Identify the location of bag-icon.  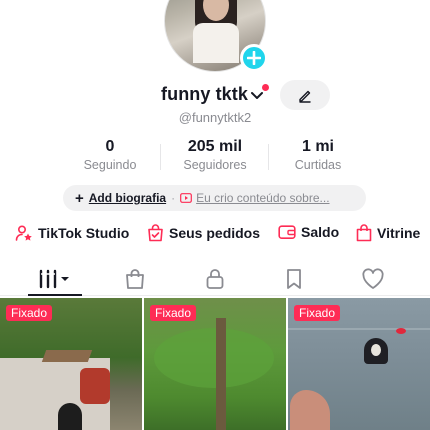
(135, 279).